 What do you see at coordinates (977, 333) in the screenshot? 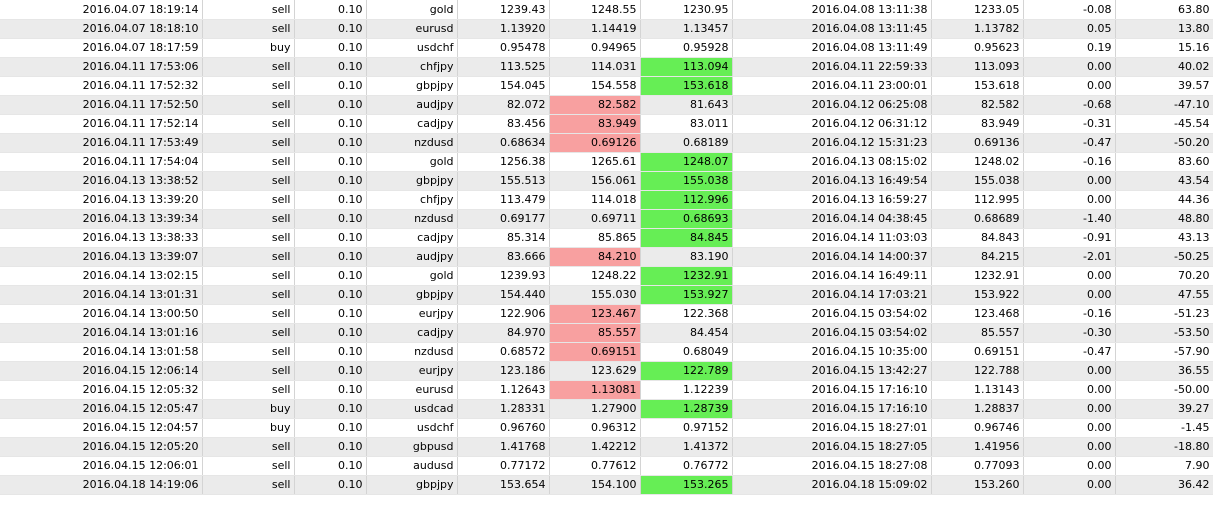
I see `close-price-cell: 85.557` at bounding box center [977, 333].